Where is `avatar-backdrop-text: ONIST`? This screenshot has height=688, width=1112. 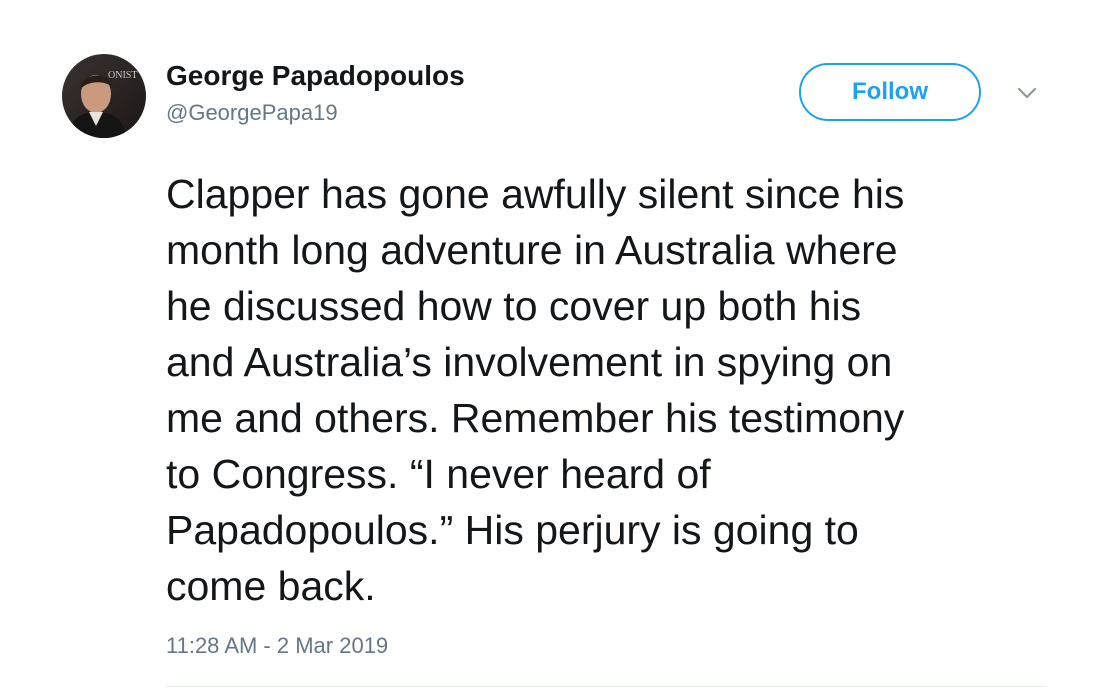 avatar-backdrop-text: ONIST is located at coordinates (122, 75).